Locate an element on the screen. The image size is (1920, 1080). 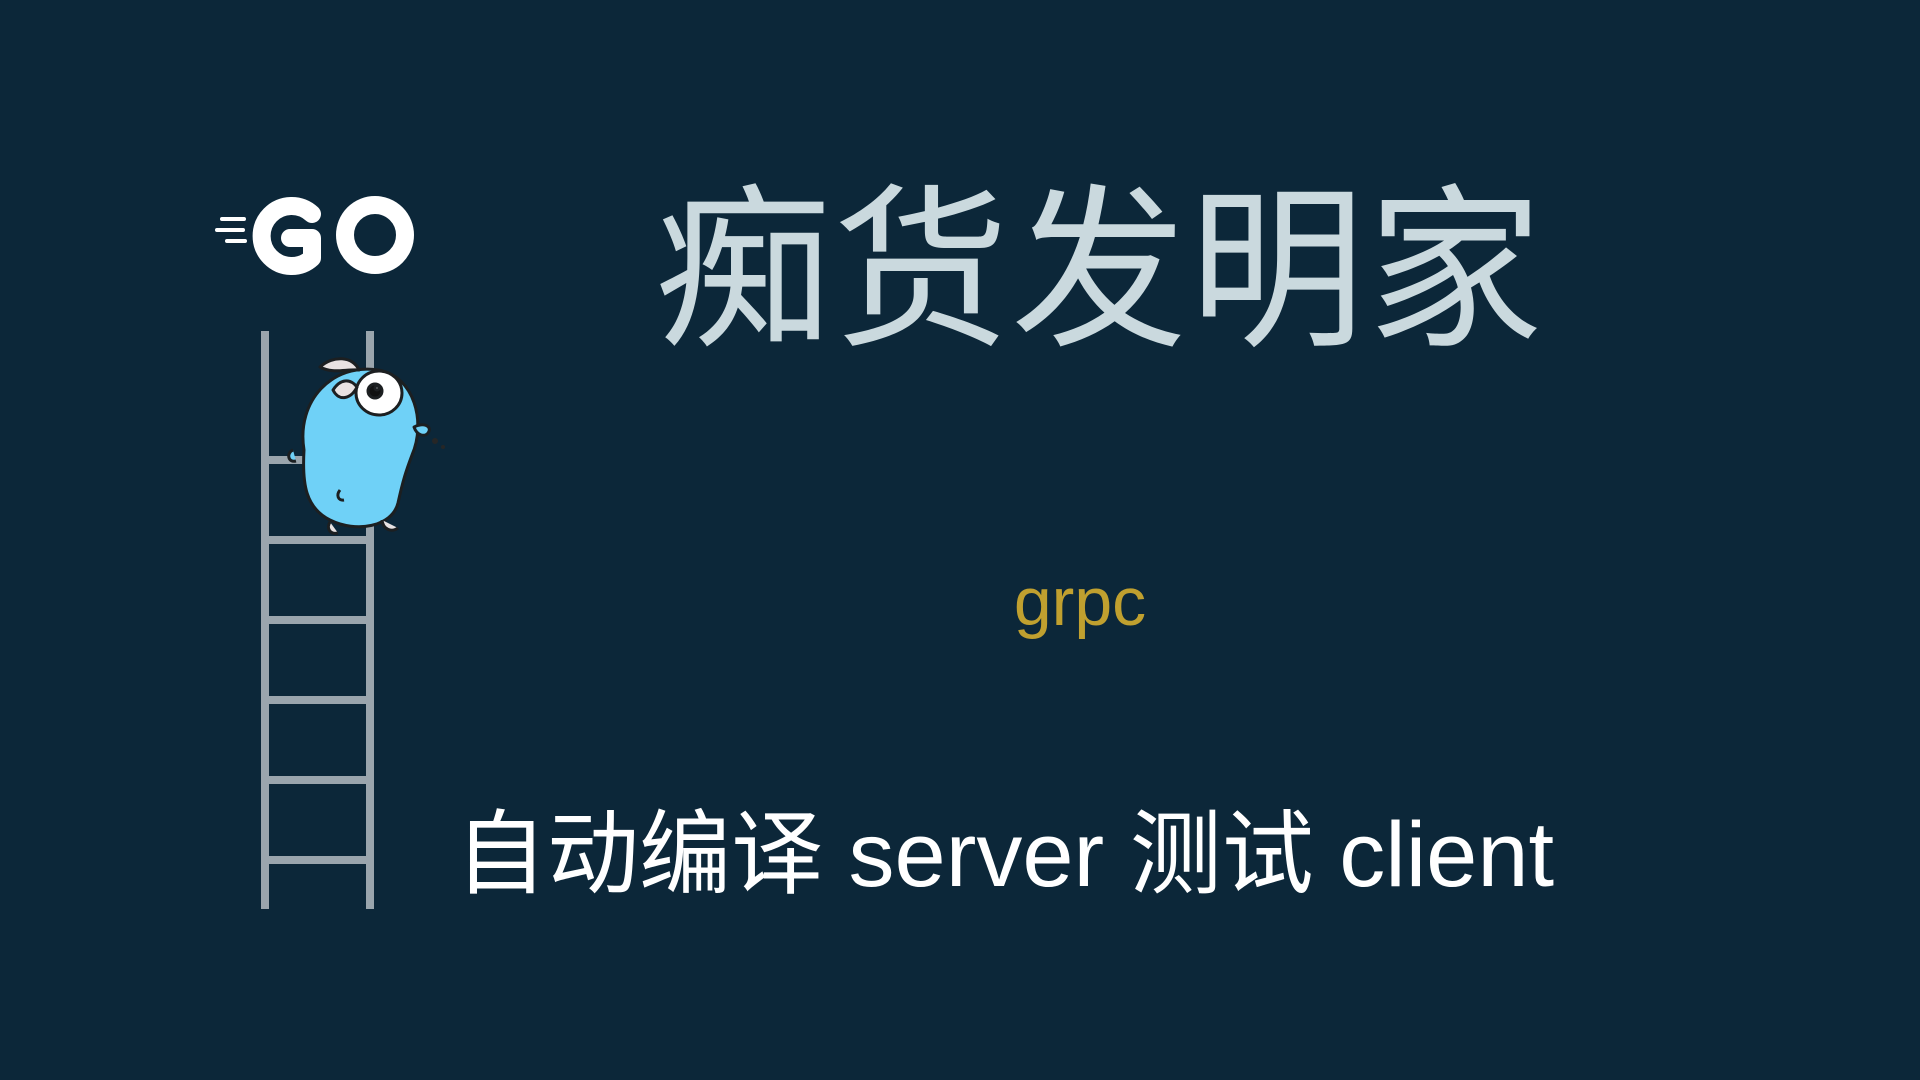
slide-caption: 自动编译 server 测试 client is located at coordinates (1005, 855).